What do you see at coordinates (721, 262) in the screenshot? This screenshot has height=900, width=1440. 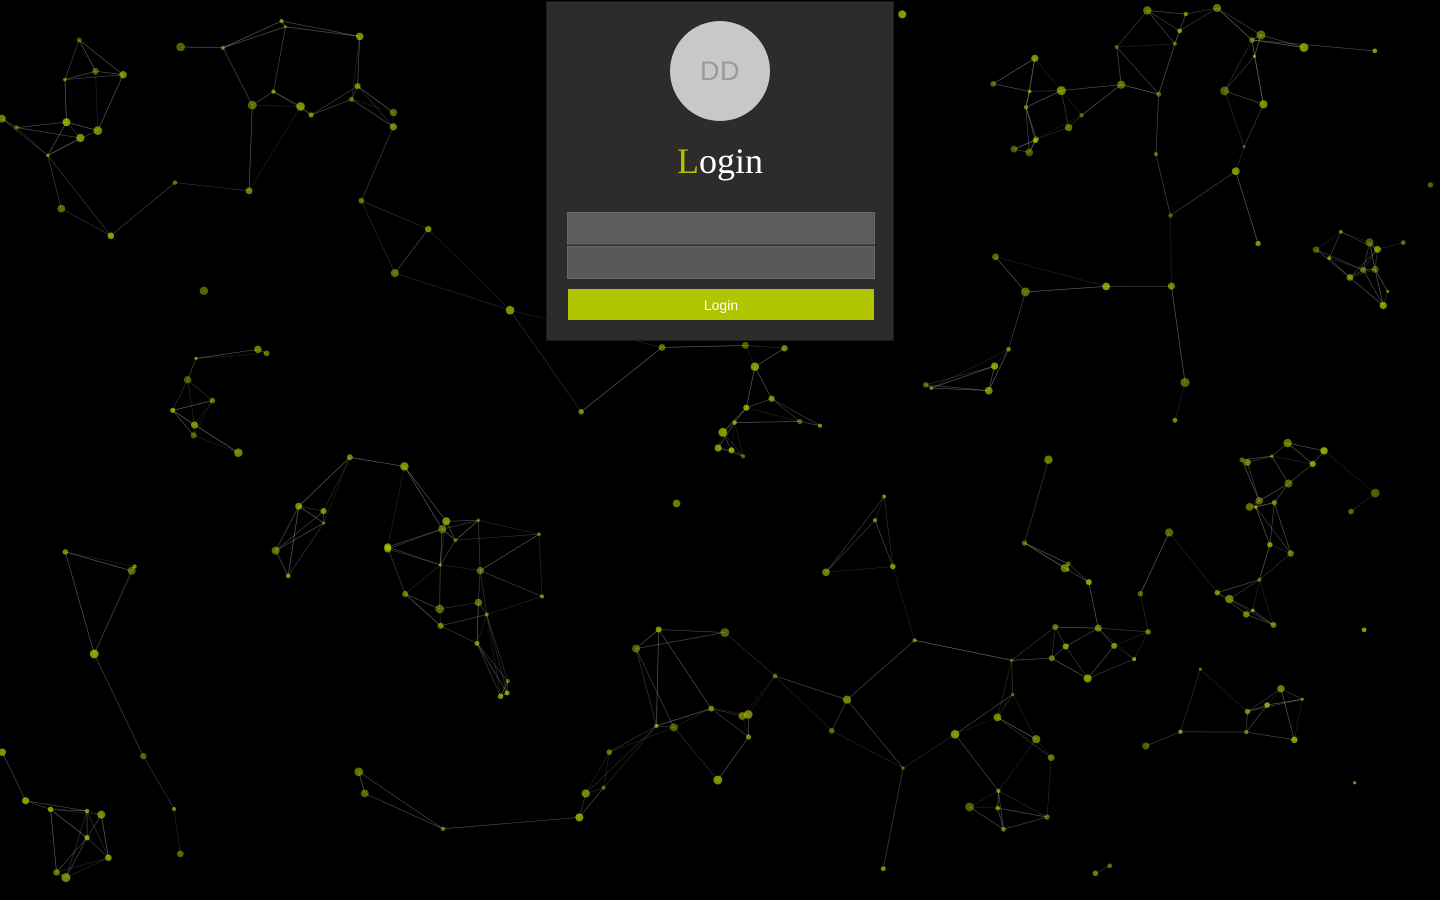 I see `password-input` at bounding box center [721, 262].